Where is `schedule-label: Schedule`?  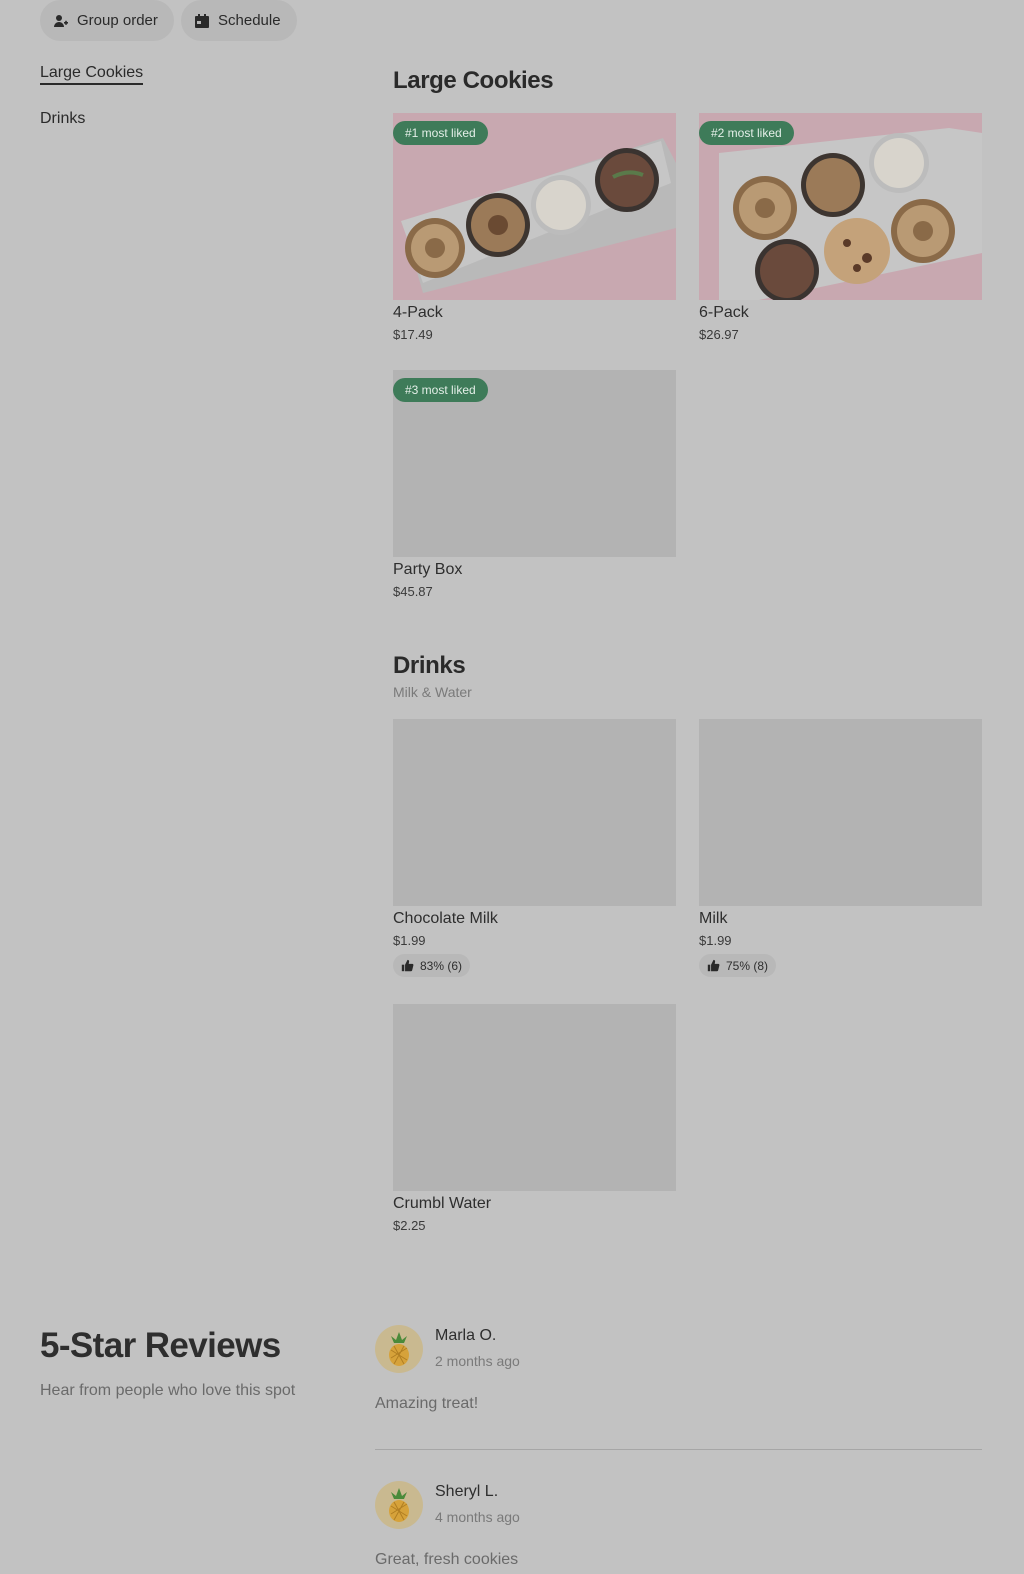
schedule-label: Schedule is located at coordinates (249, 20).